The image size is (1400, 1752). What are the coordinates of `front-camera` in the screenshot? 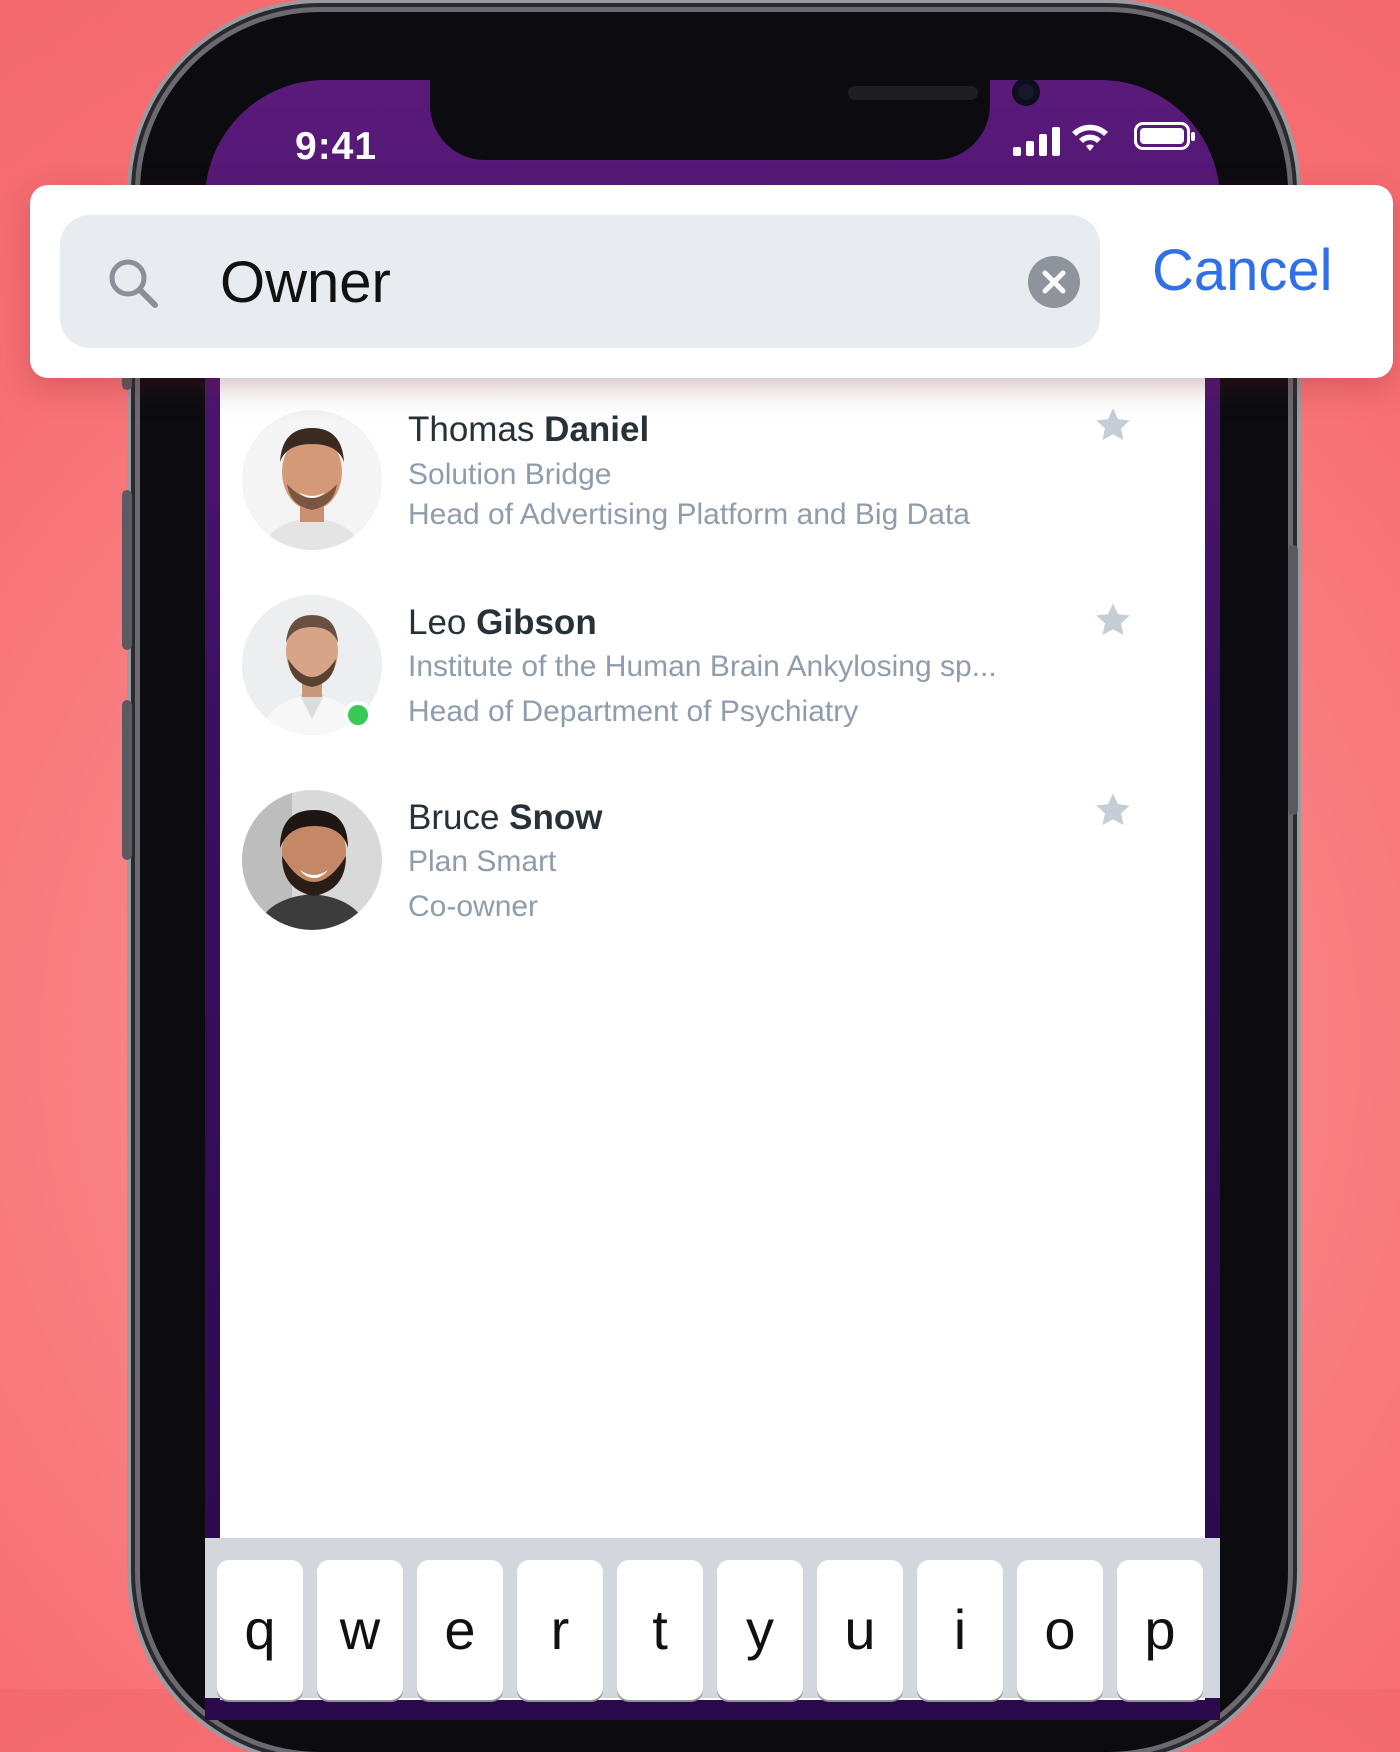 It's located at (1026, 93).